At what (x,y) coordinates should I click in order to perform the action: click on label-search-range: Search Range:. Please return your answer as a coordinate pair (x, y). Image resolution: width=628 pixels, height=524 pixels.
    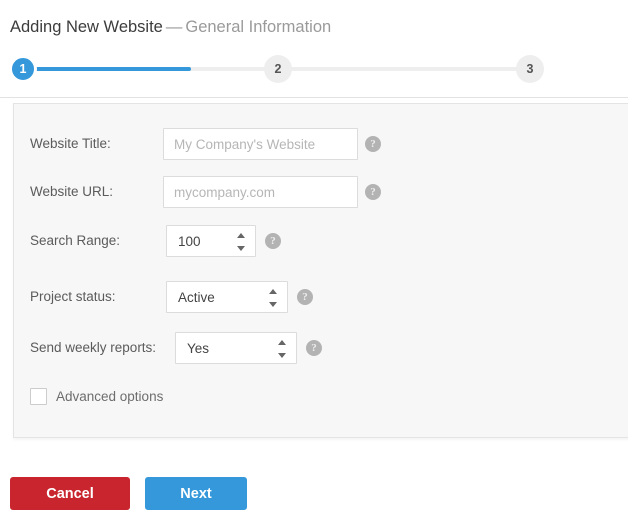
    Looking at the image, I should click on (75, 240).